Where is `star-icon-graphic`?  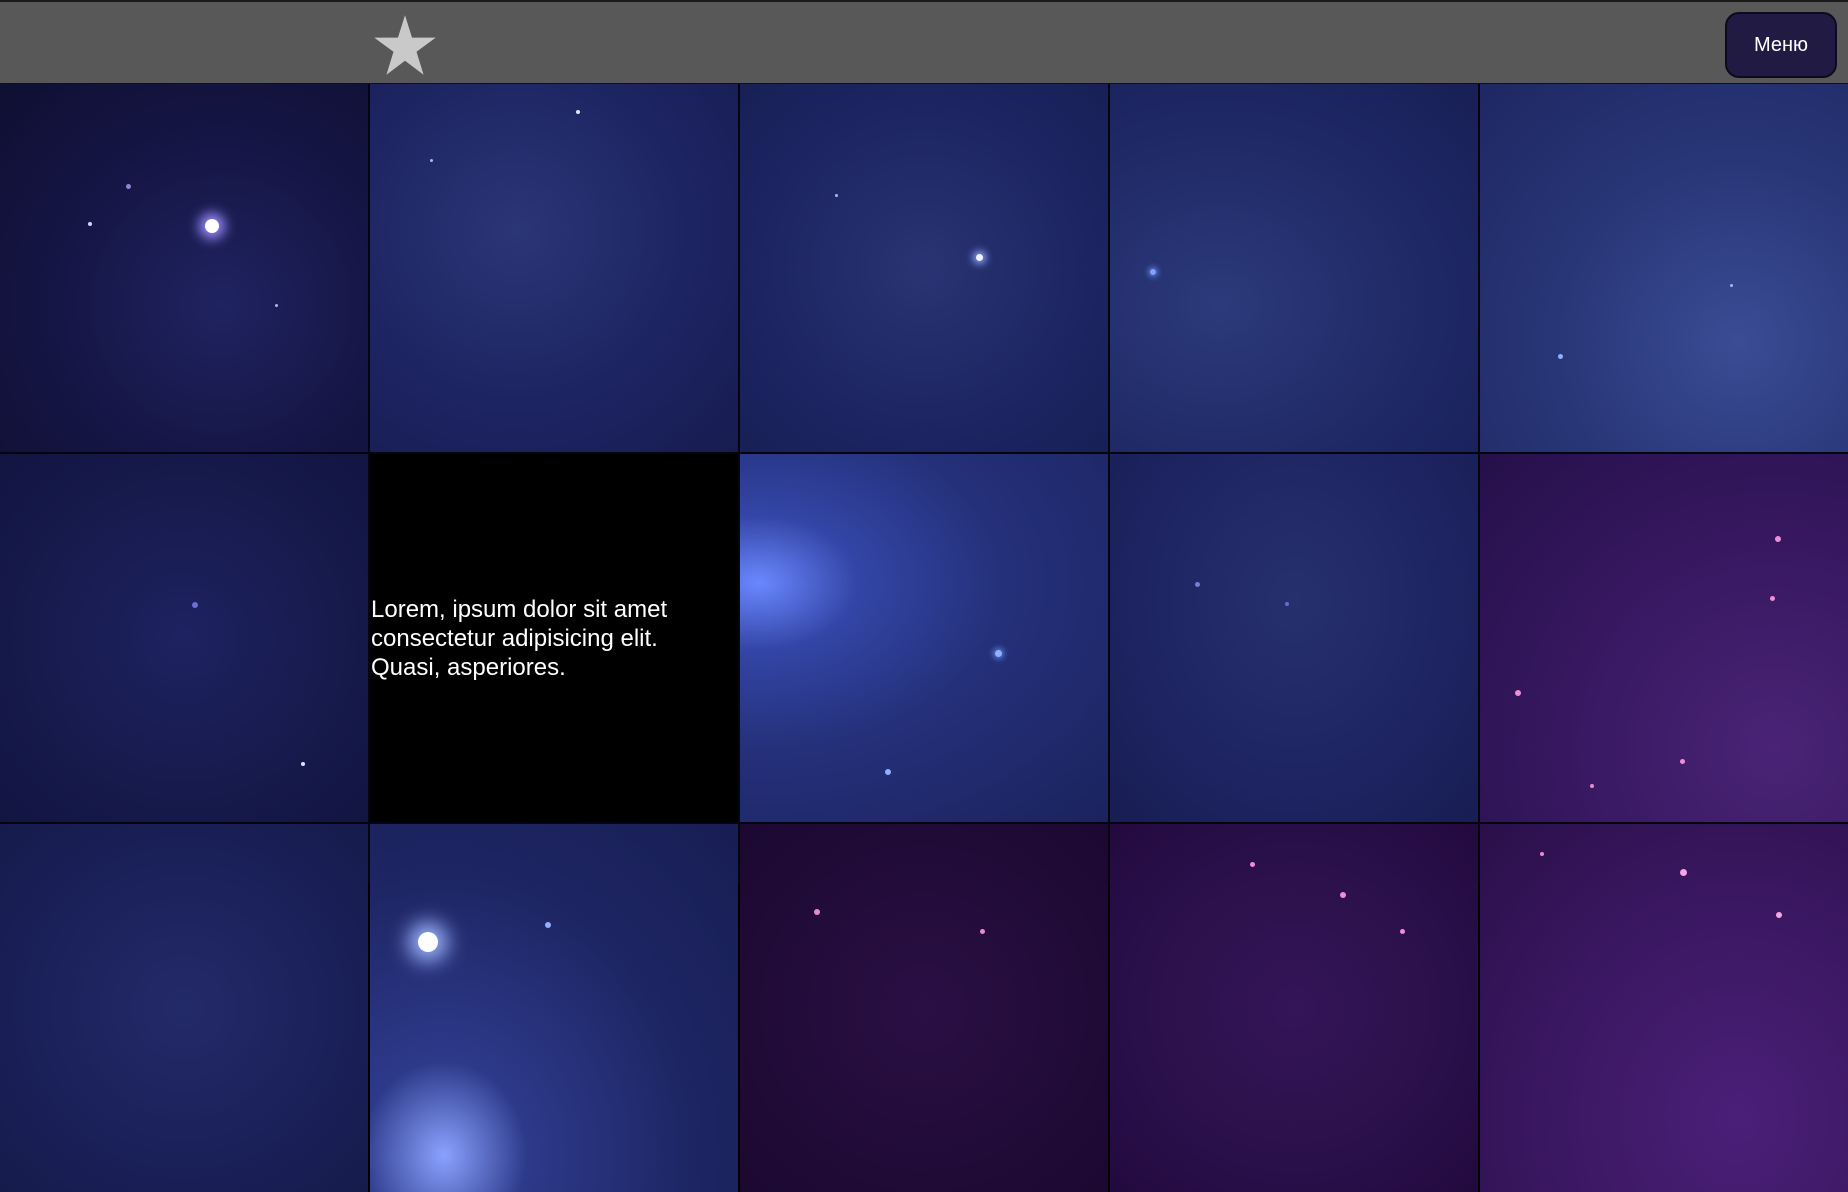
star-icon-graphic is located at coordinates (405, 45).